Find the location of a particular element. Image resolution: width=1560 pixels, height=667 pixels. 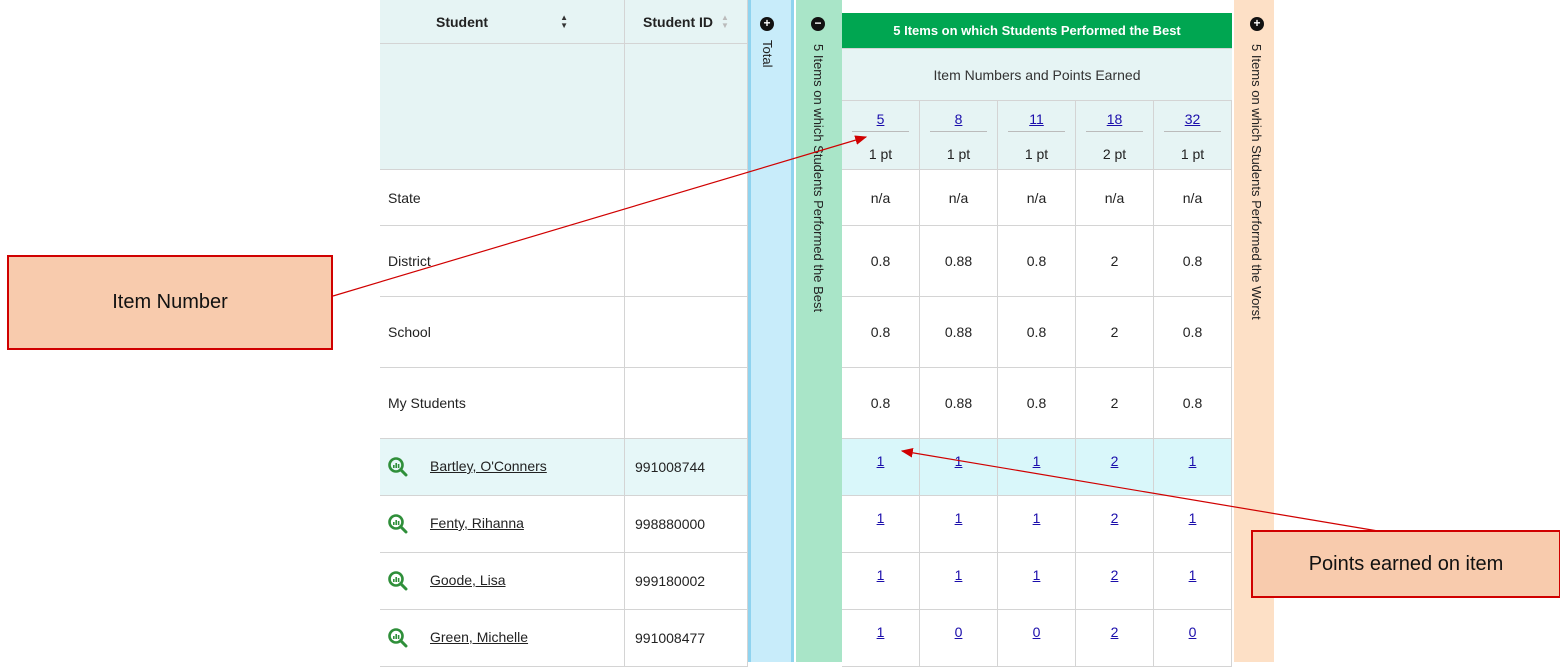

student-score-cell: 0 is located at coordinates (1037, 638).